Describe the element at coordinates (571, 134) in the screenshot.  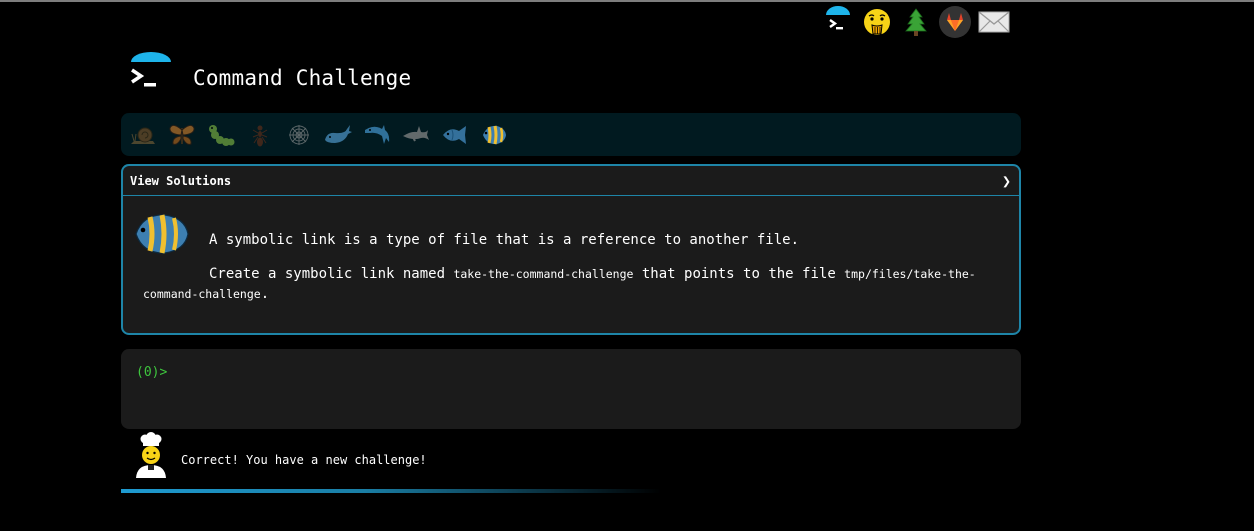
I see `level-progress-bar` at that location.